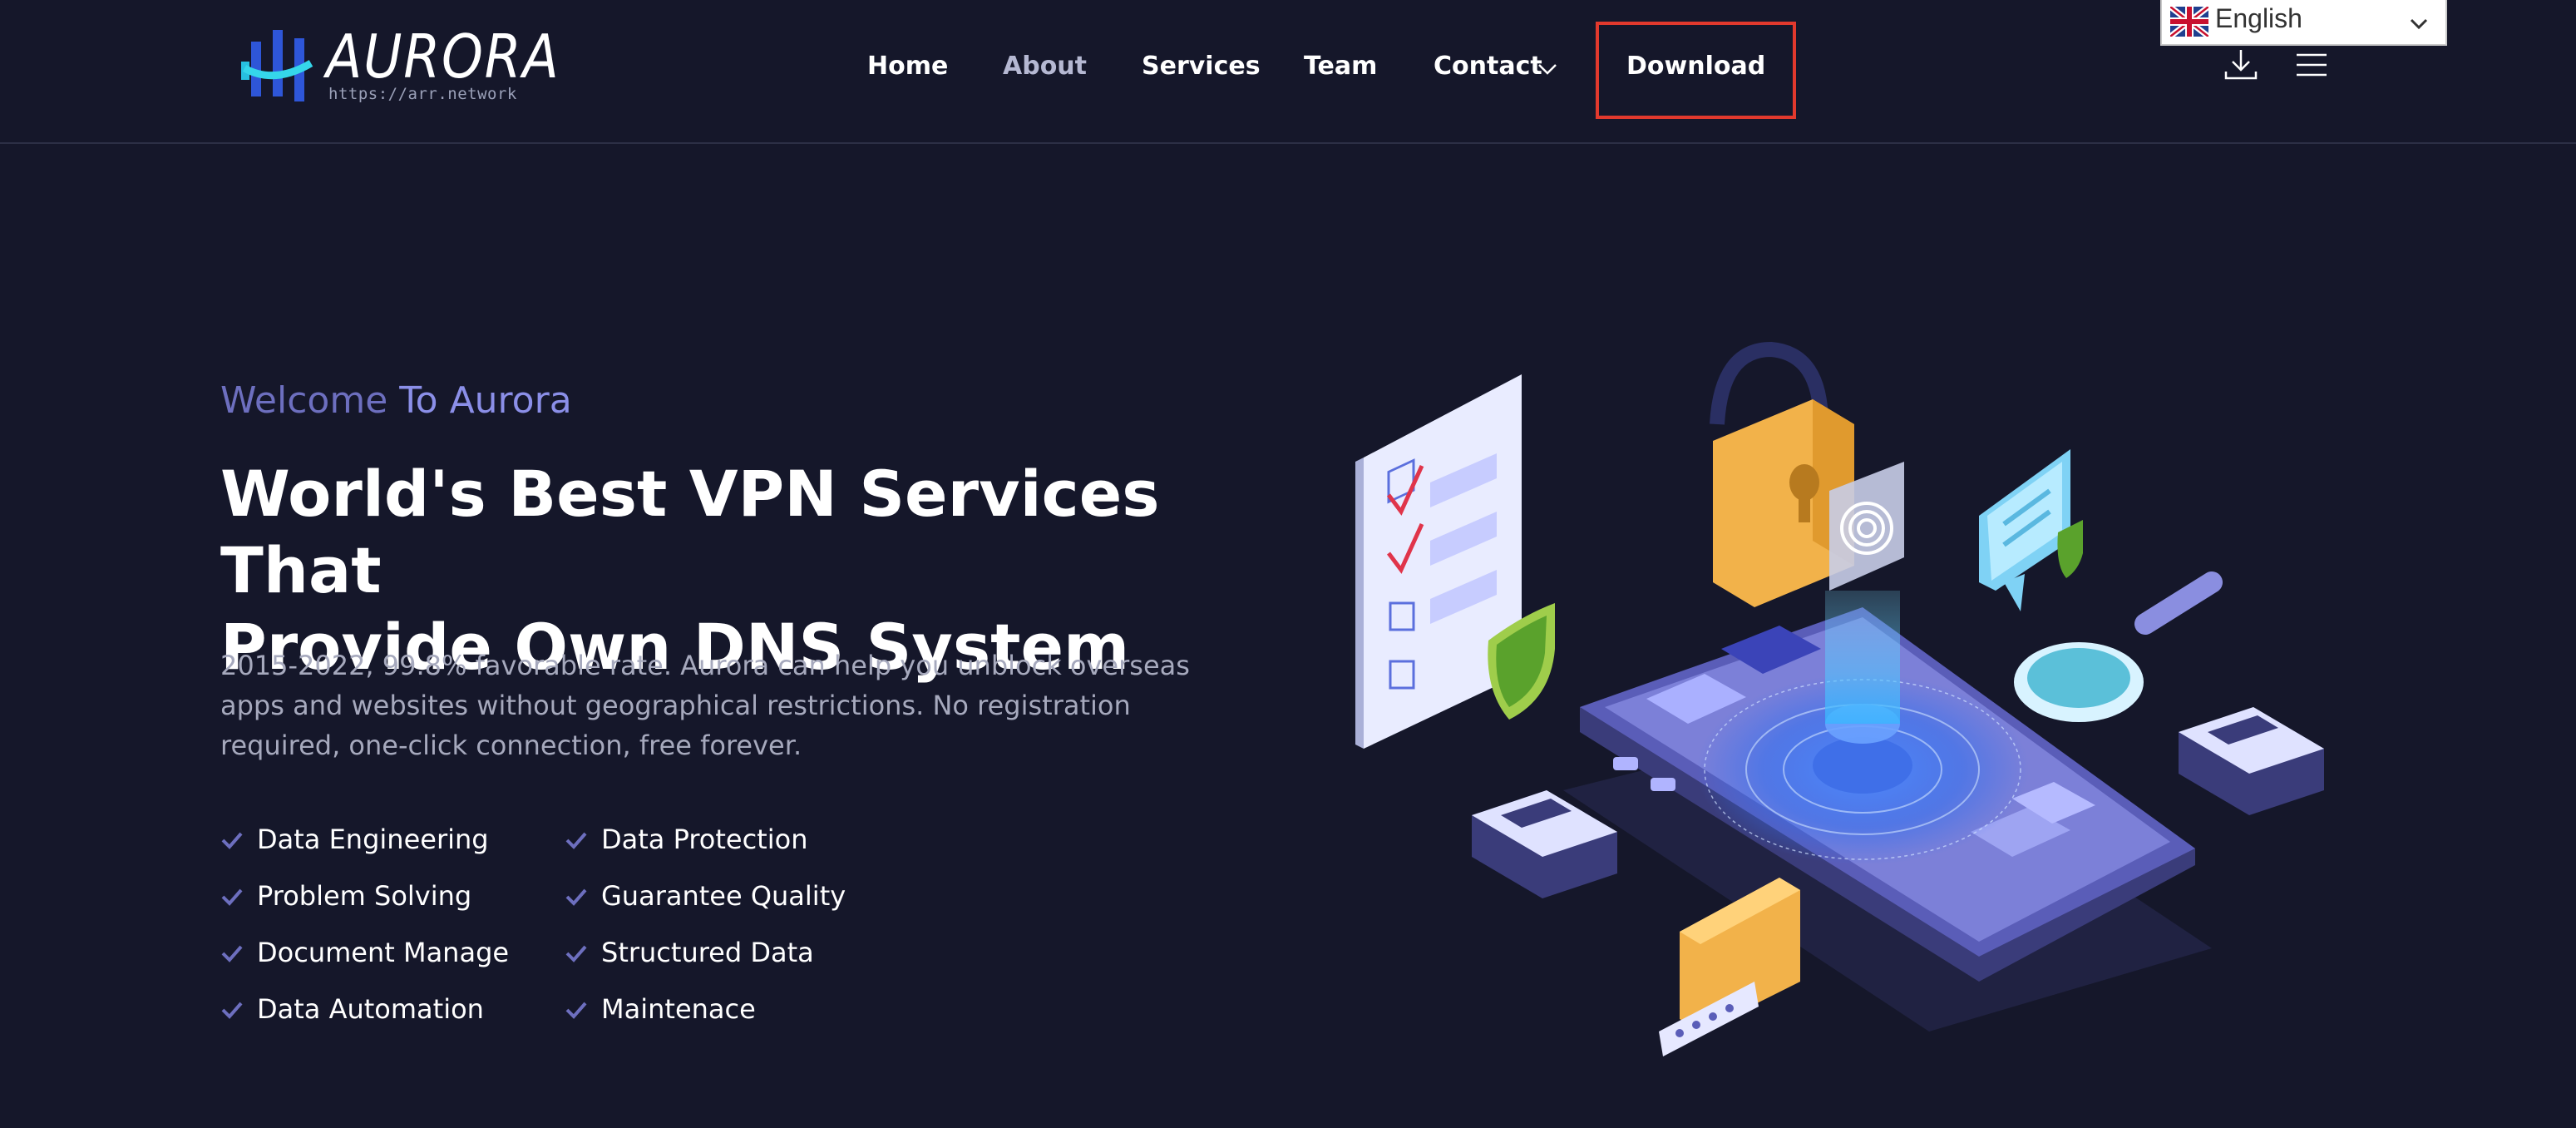  Describe the element at coordinates (1488, 66) in the screenshot. I see `nav-contact: Contact` at that location.